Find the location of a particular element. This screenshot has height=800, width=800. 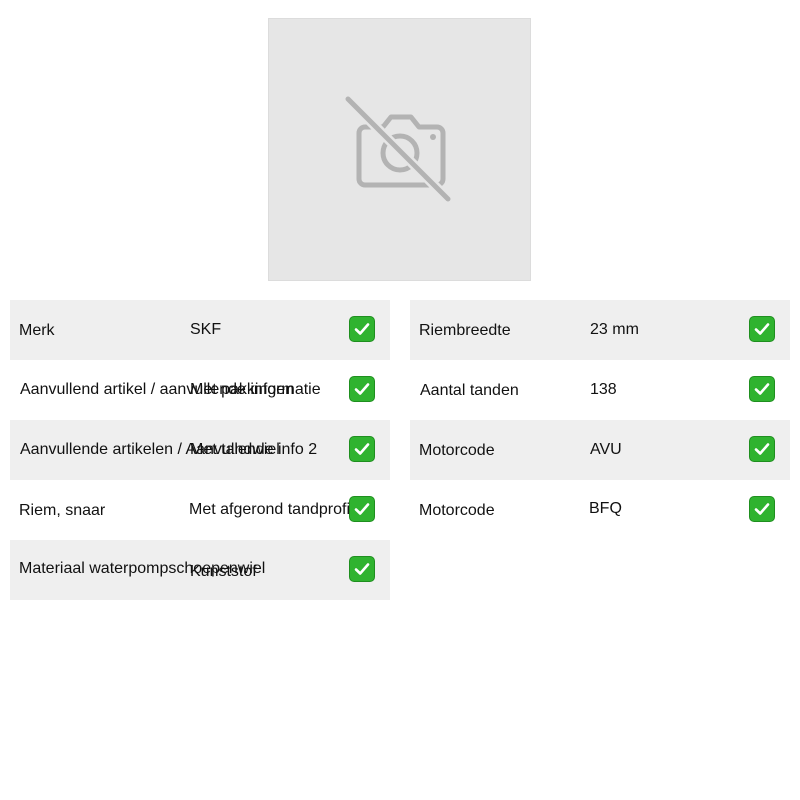

spec-label: Riem, snaar is located at coordinates (62, 510).